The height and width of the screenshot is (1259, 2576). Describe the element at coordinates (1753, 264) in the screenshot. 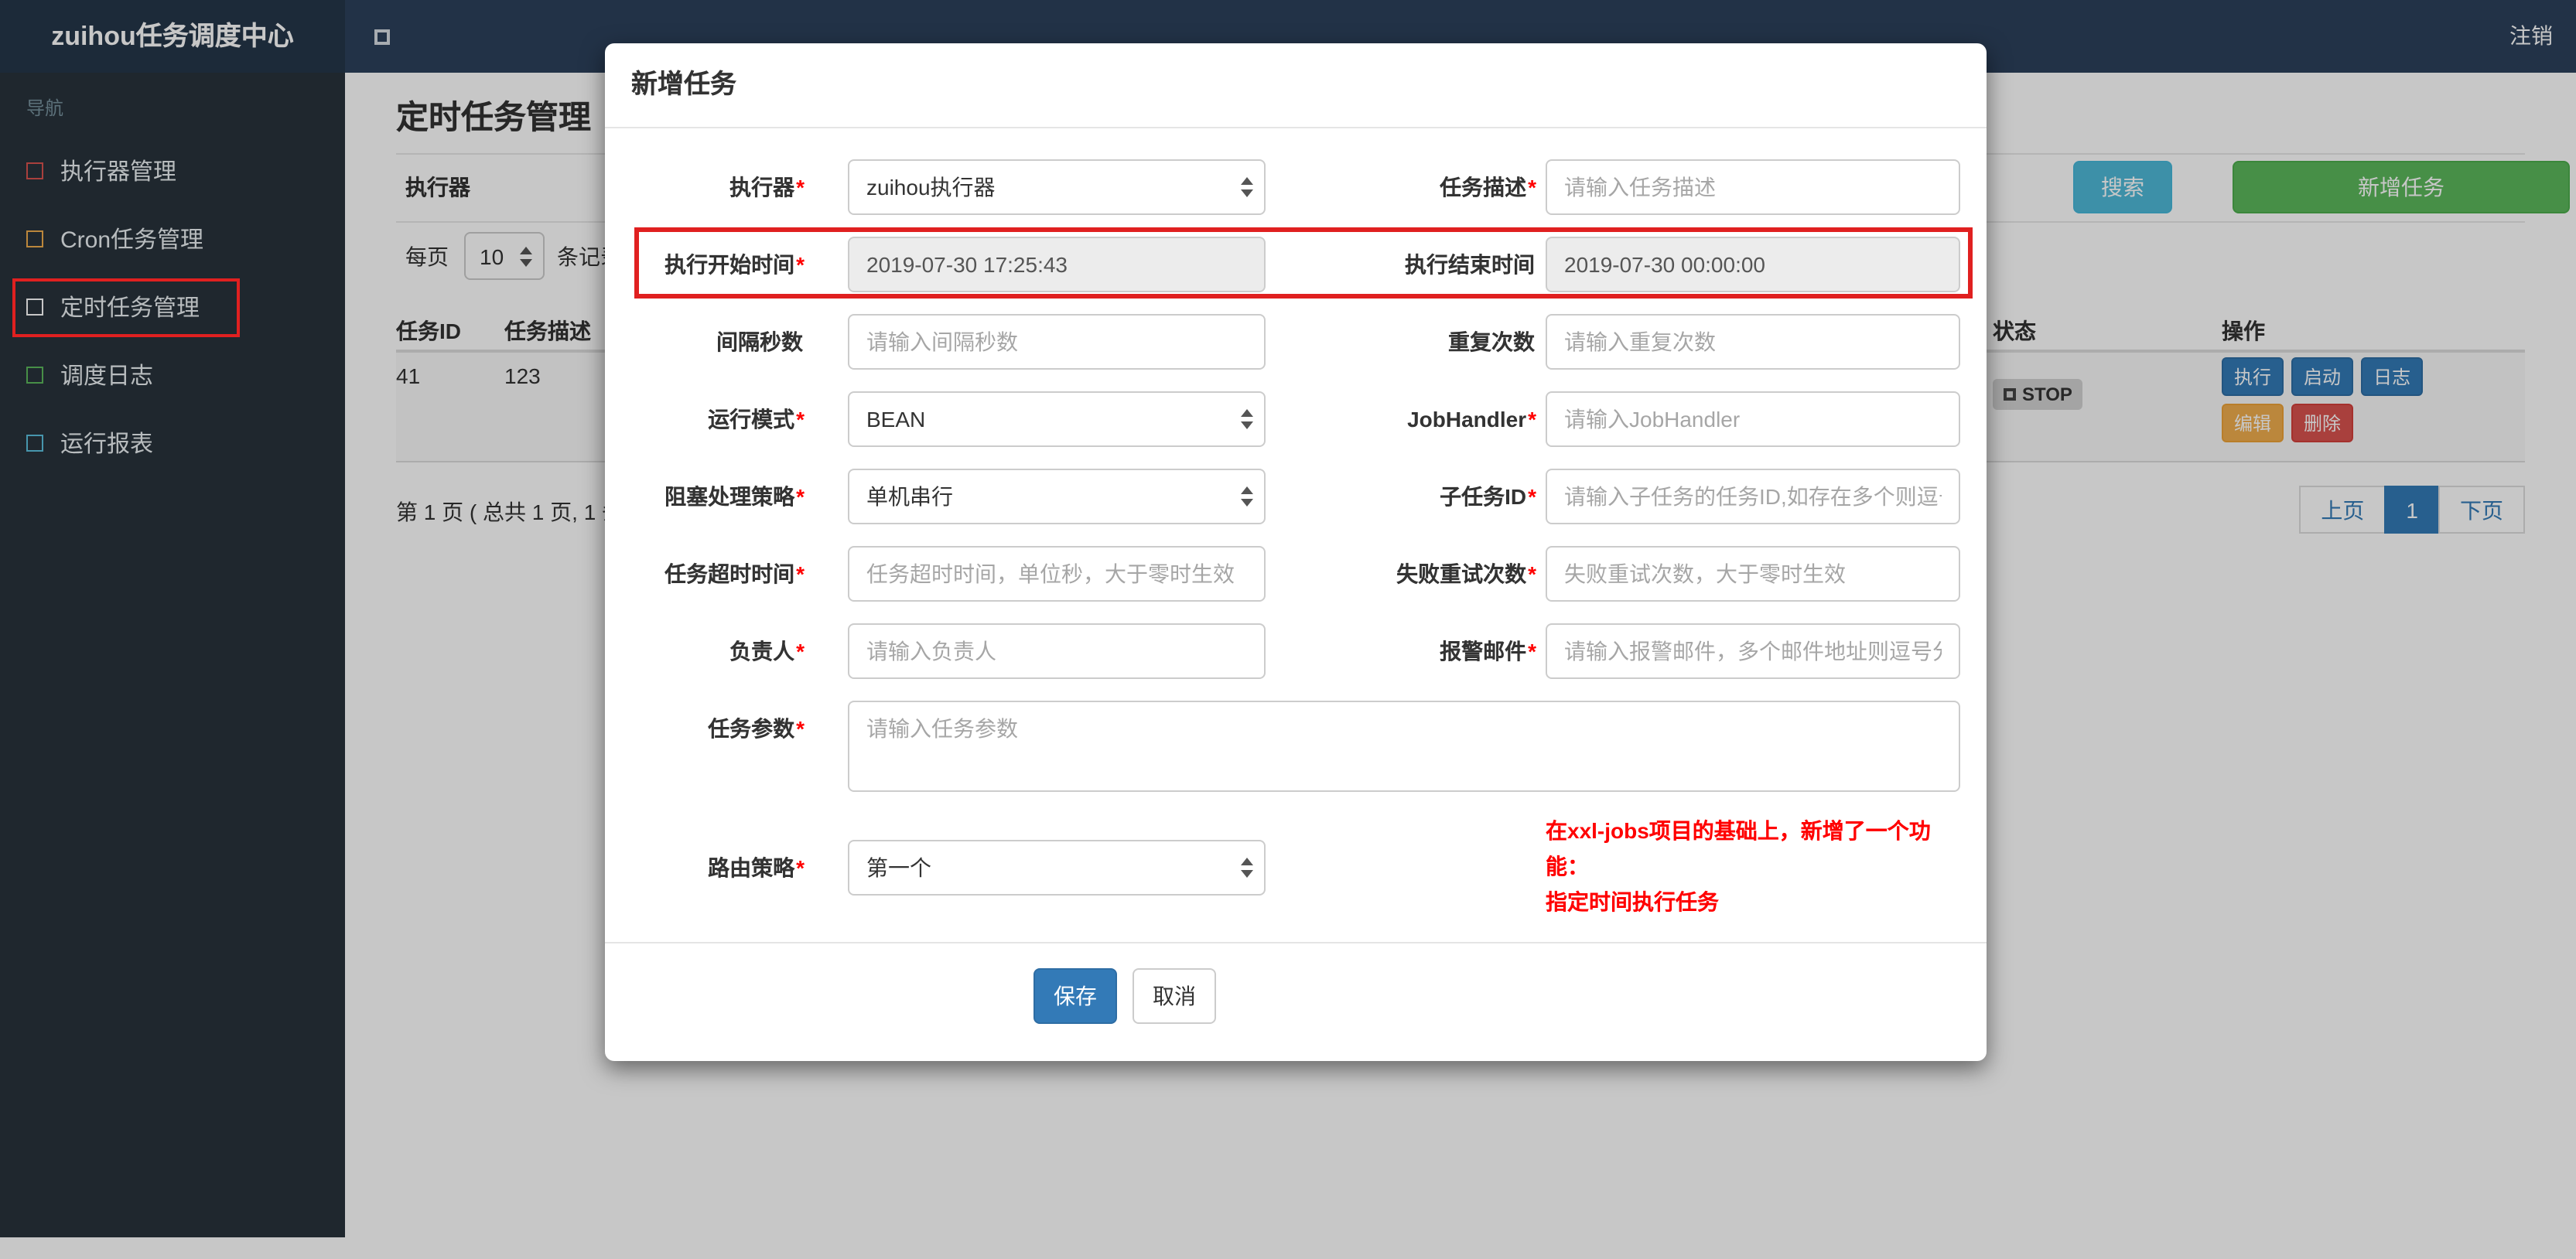

I see `end-time-input` at that location.